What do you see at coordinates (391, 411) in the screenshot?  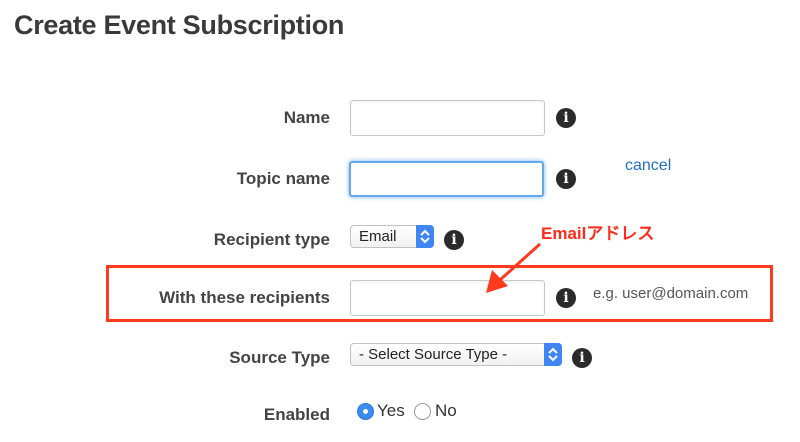 I see `enabled-yes-label: Yes` at bounding box center [391, 411].